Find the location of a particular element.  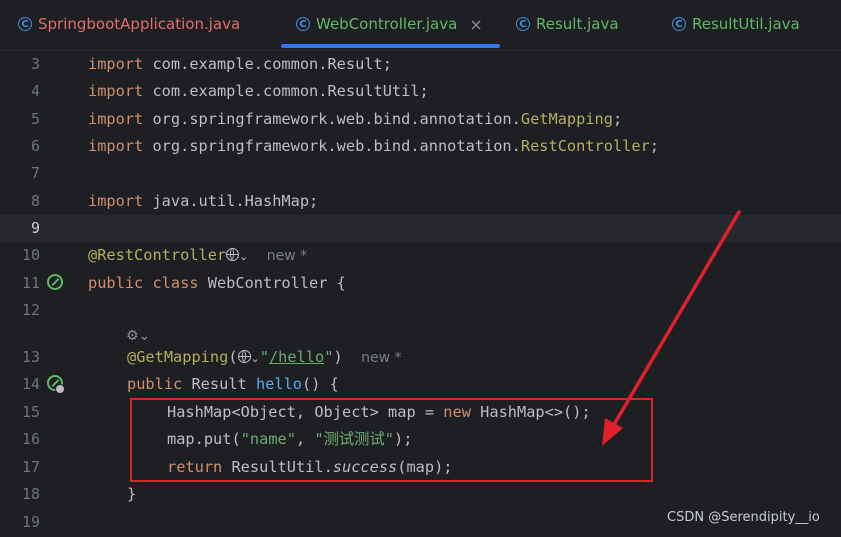

watermark: CSDN @Serendipity__io is located at coordinates (743, 517).